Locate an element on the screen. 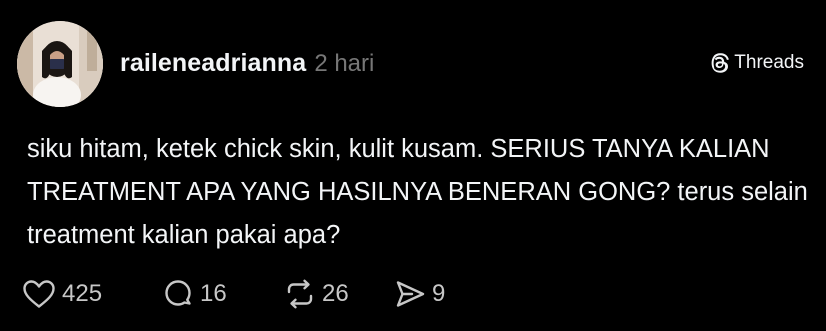  repost-button: 26 is located at coordinates (326, 294).